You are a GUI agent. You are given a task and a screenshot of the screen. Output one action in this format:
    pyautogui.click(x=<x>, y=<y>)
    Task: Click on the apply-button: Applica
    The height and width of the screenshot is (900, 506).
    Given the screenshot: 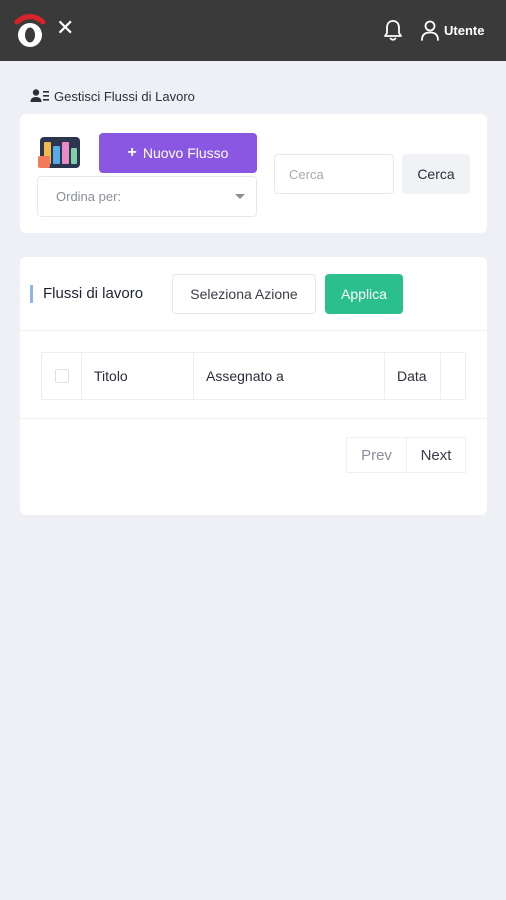 What is the action you would take?
    pyautogui.click(x=364, y=294)
    